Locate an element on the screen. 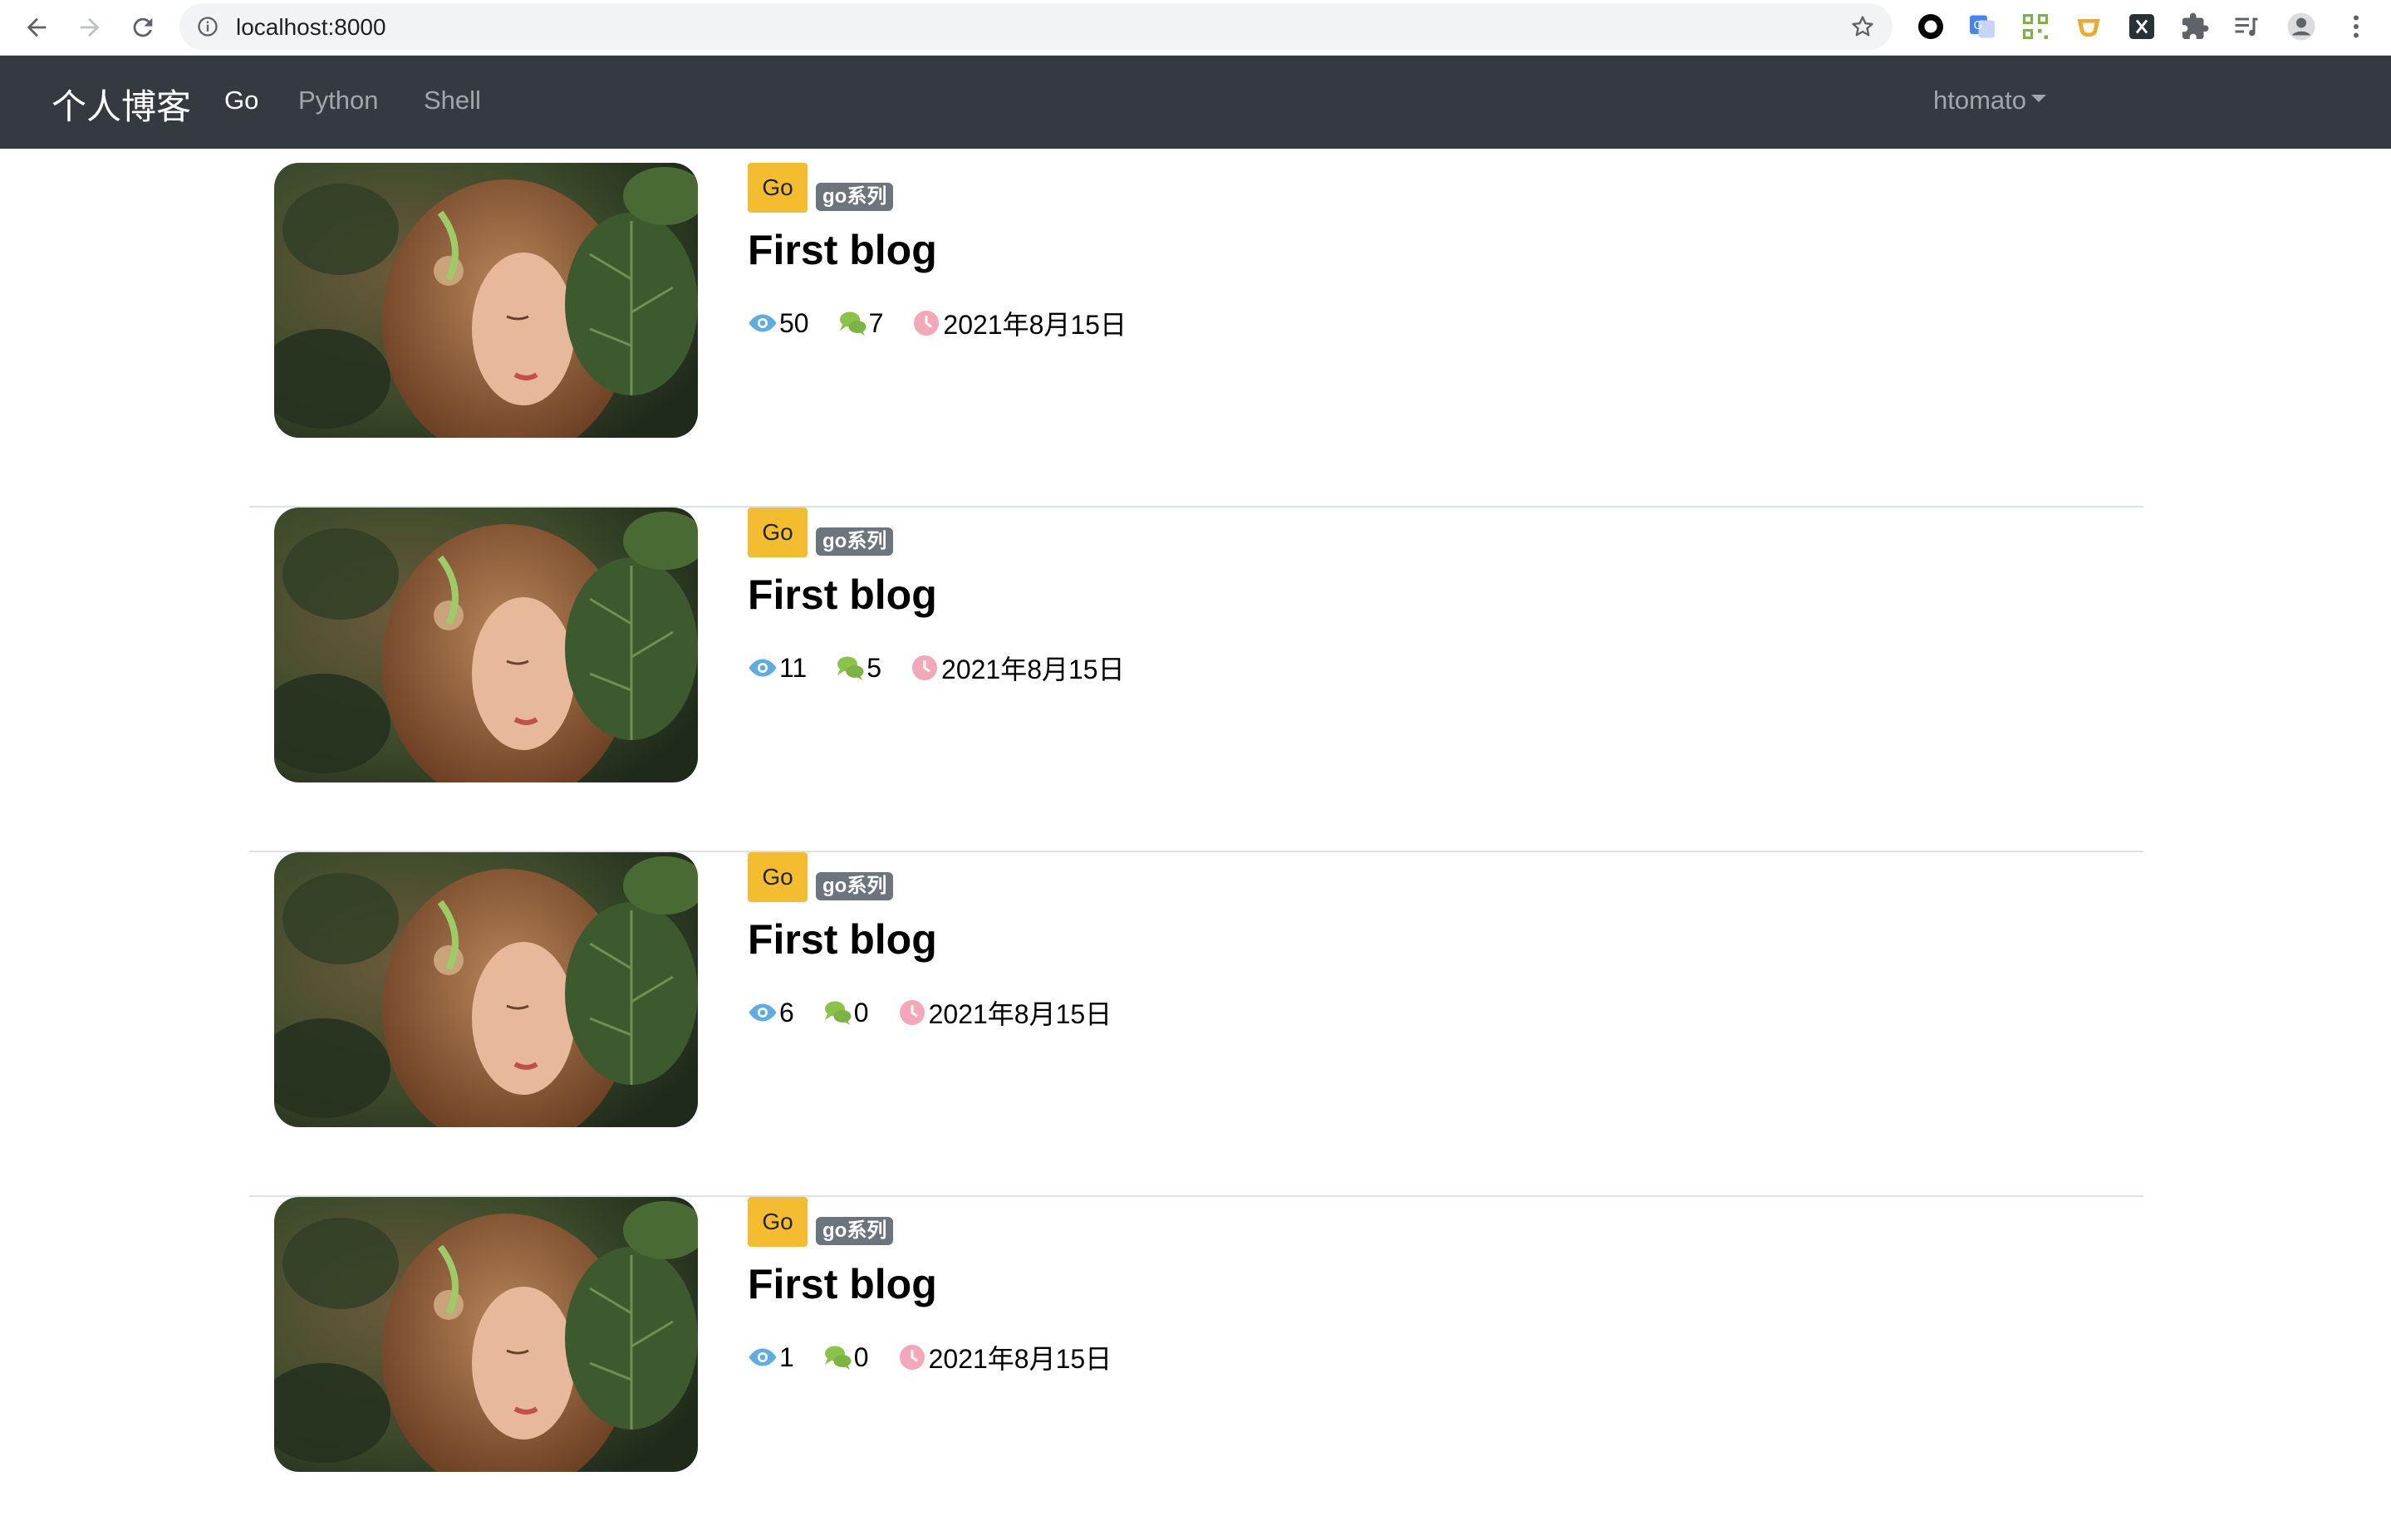 This screenshot has width=2391, height=1540. translate-extension-icon: G is located at coordinates (1982, 26).